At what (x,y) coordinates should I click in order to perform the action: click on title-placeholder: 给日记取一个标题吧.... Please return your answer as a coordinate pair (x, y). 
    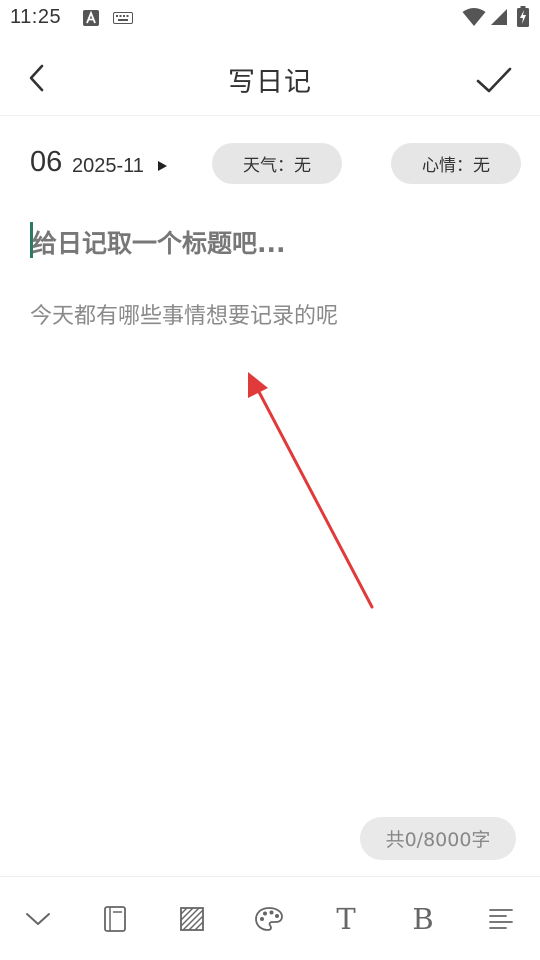
    Looking at the image, I should click on (159, 243).